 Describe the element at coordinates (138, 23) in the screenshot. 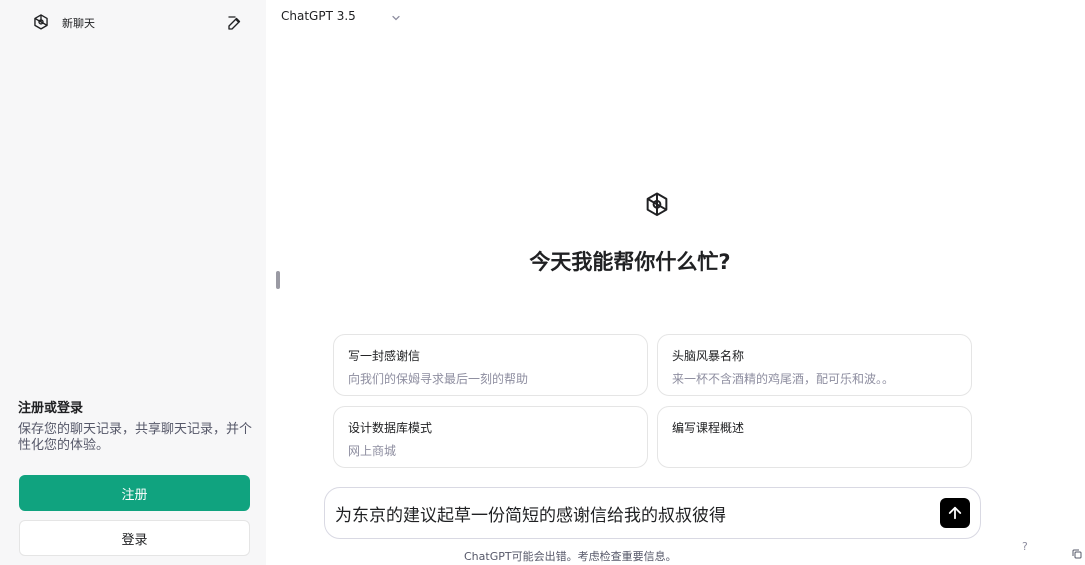

I see `new-chat-button: 新聊天` at that location.